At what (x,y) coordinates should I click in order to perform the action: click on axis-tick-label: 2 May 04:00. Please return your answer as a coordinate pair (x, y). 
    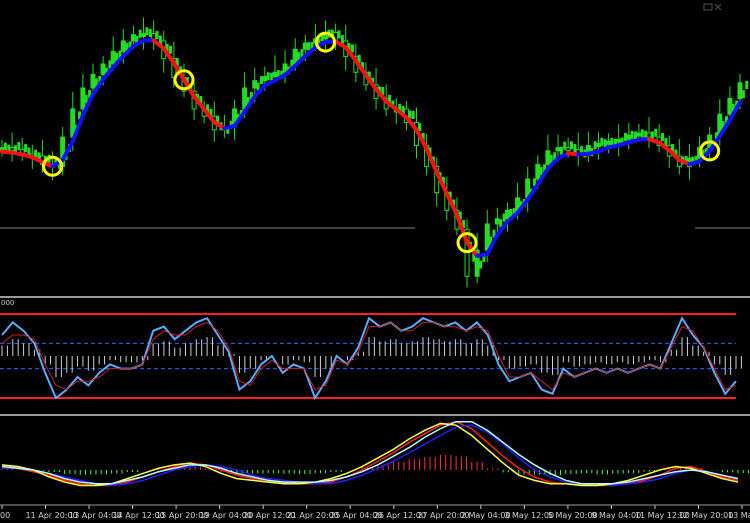
    Looking at the image, I should click on (486, 515).